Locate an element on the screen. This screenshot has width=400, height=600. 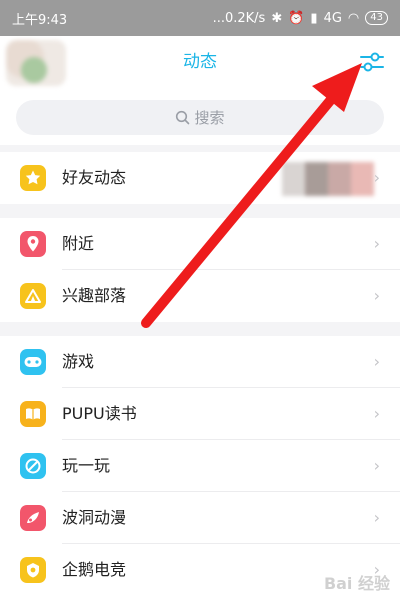
location-pin-icon is located at coordinates (33, 244).